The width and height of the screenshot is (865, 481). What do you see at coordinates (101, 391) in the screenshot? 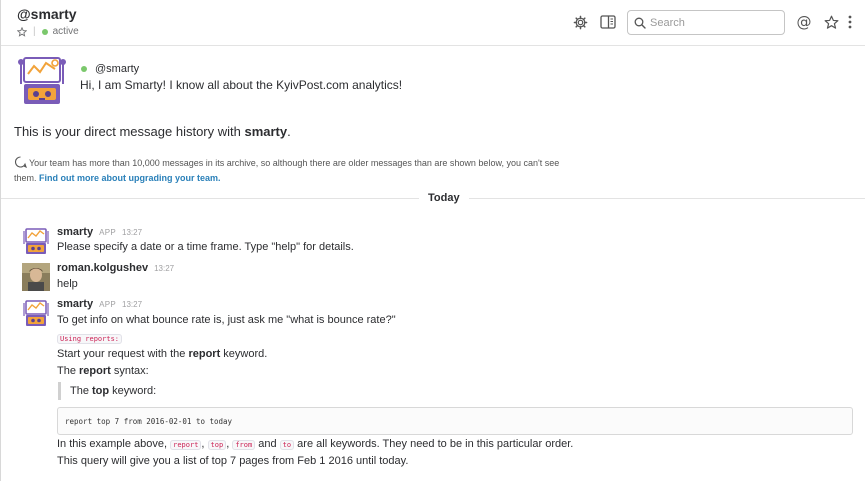
I see `keyword: top` at bounding box center [101, 391].